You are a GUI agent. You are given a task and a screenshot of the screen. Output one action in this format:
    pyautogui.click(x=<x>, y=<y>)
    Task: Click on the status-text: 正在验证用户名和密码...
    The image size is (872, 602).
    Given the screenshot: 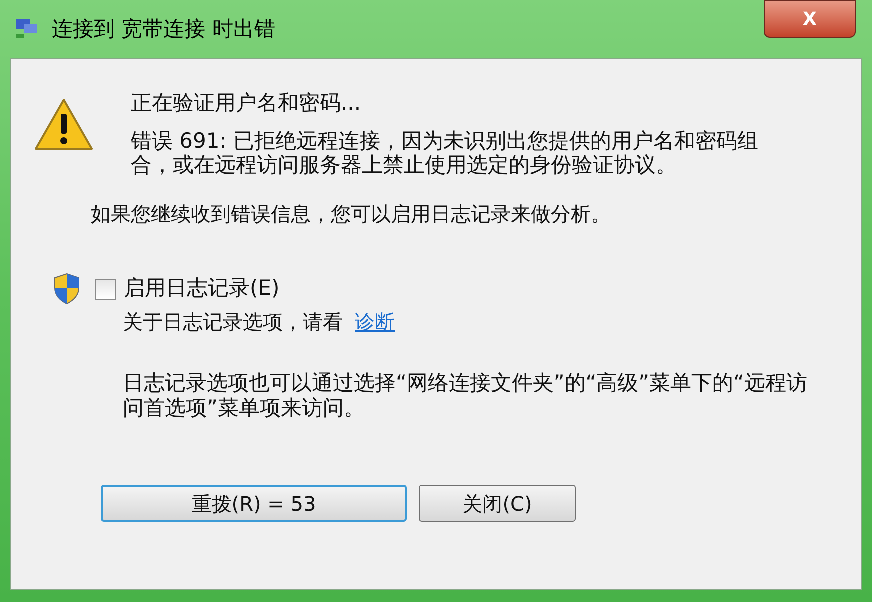 What is the action you would take?
    pyautogui.click(x=246, y=103)
    